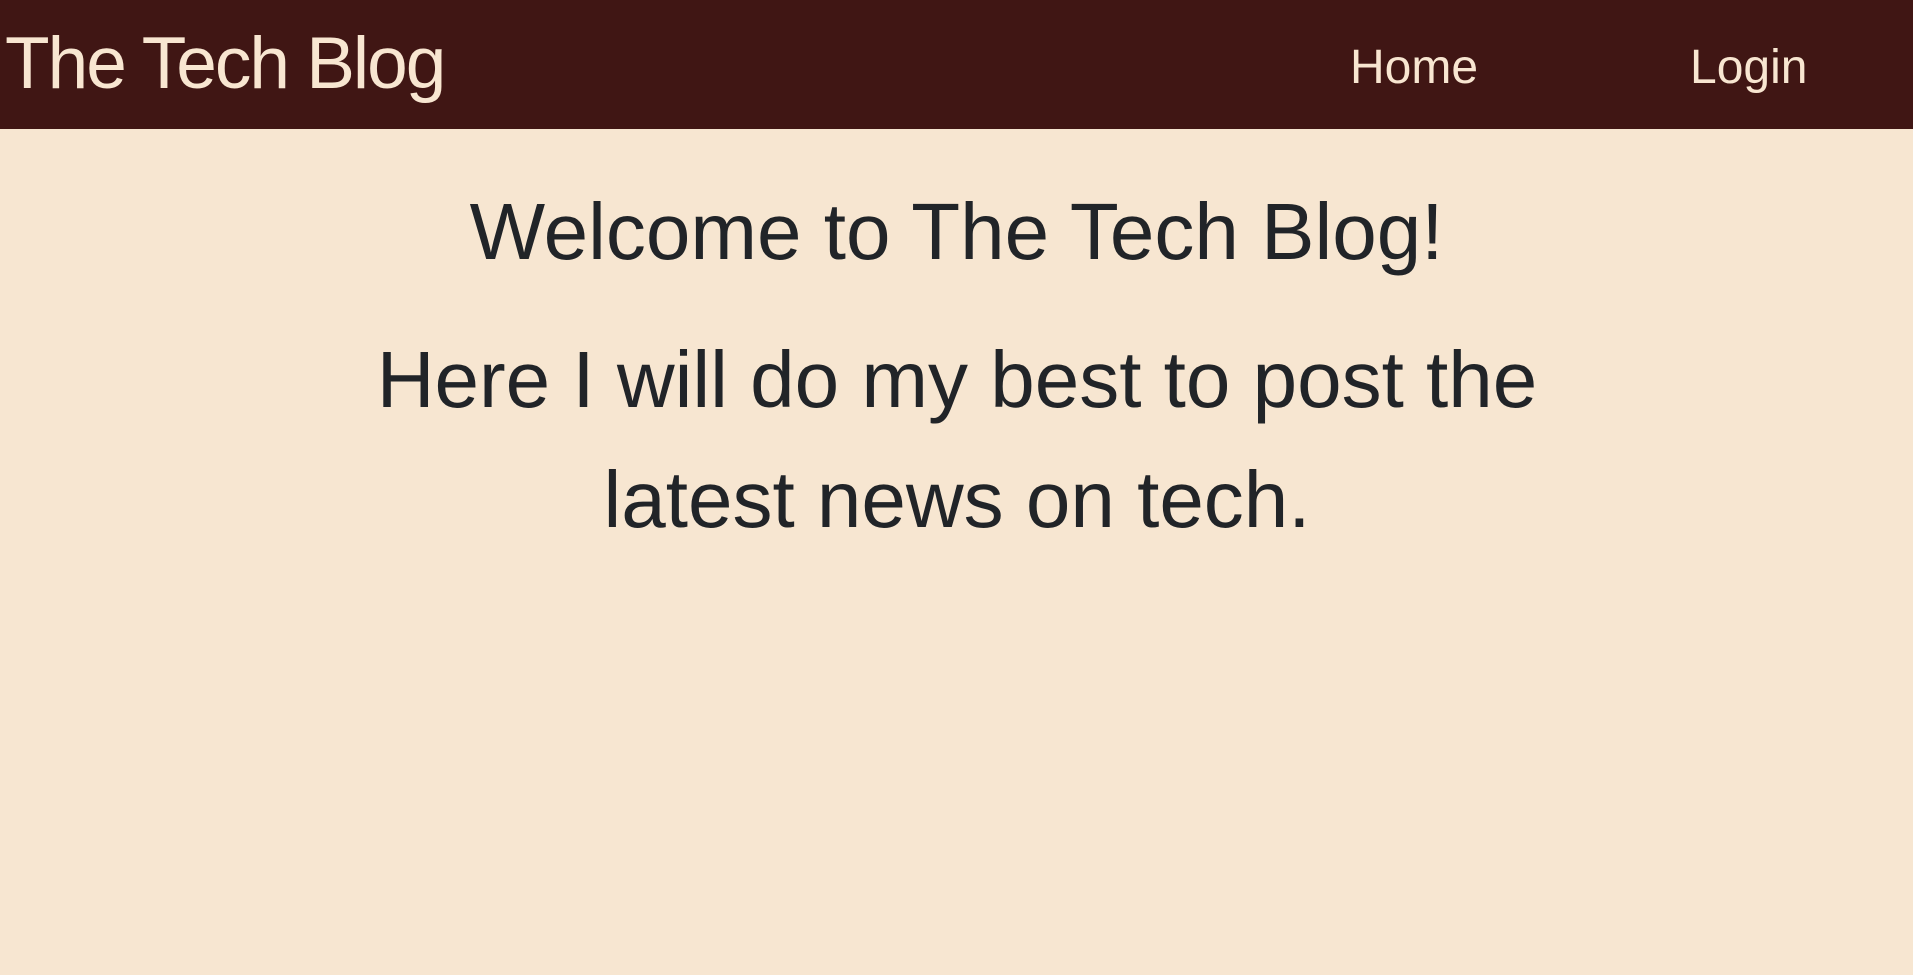 Image resolution: width=1913 pixels, height=975 pixels. Describe the element at coordinates (956, 64) in the screenshot. I see `navbar: The Tech Blog Home Login` at that location.